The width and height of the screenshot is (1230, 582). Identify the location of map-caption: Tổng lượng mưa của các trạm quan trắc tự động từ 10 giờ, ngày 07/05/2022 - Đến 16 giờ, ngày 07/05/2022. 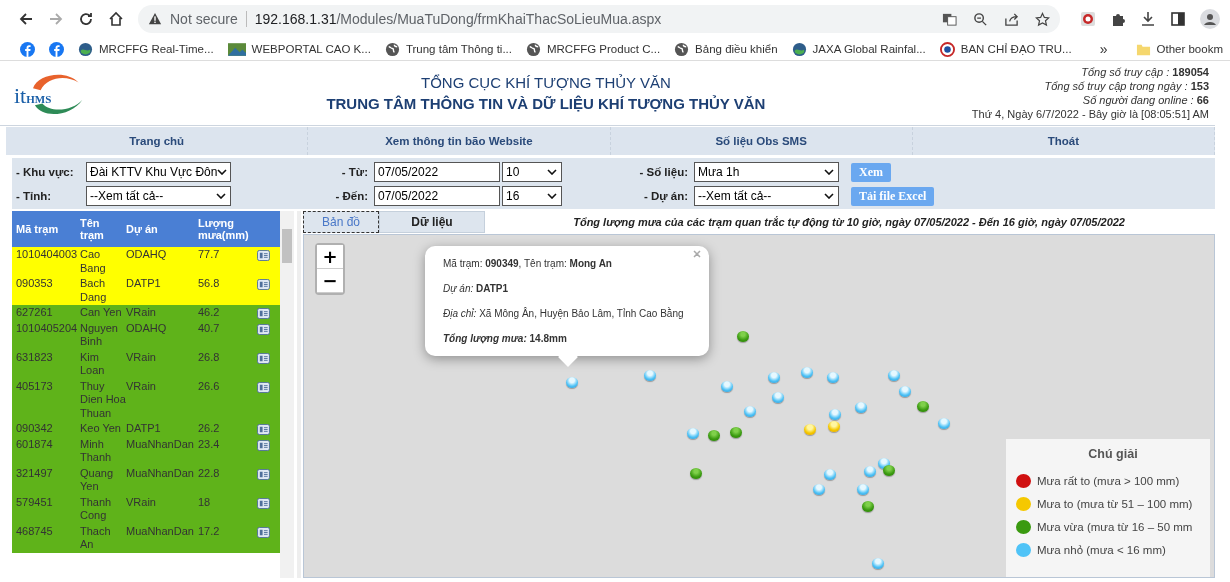
(849, 222).